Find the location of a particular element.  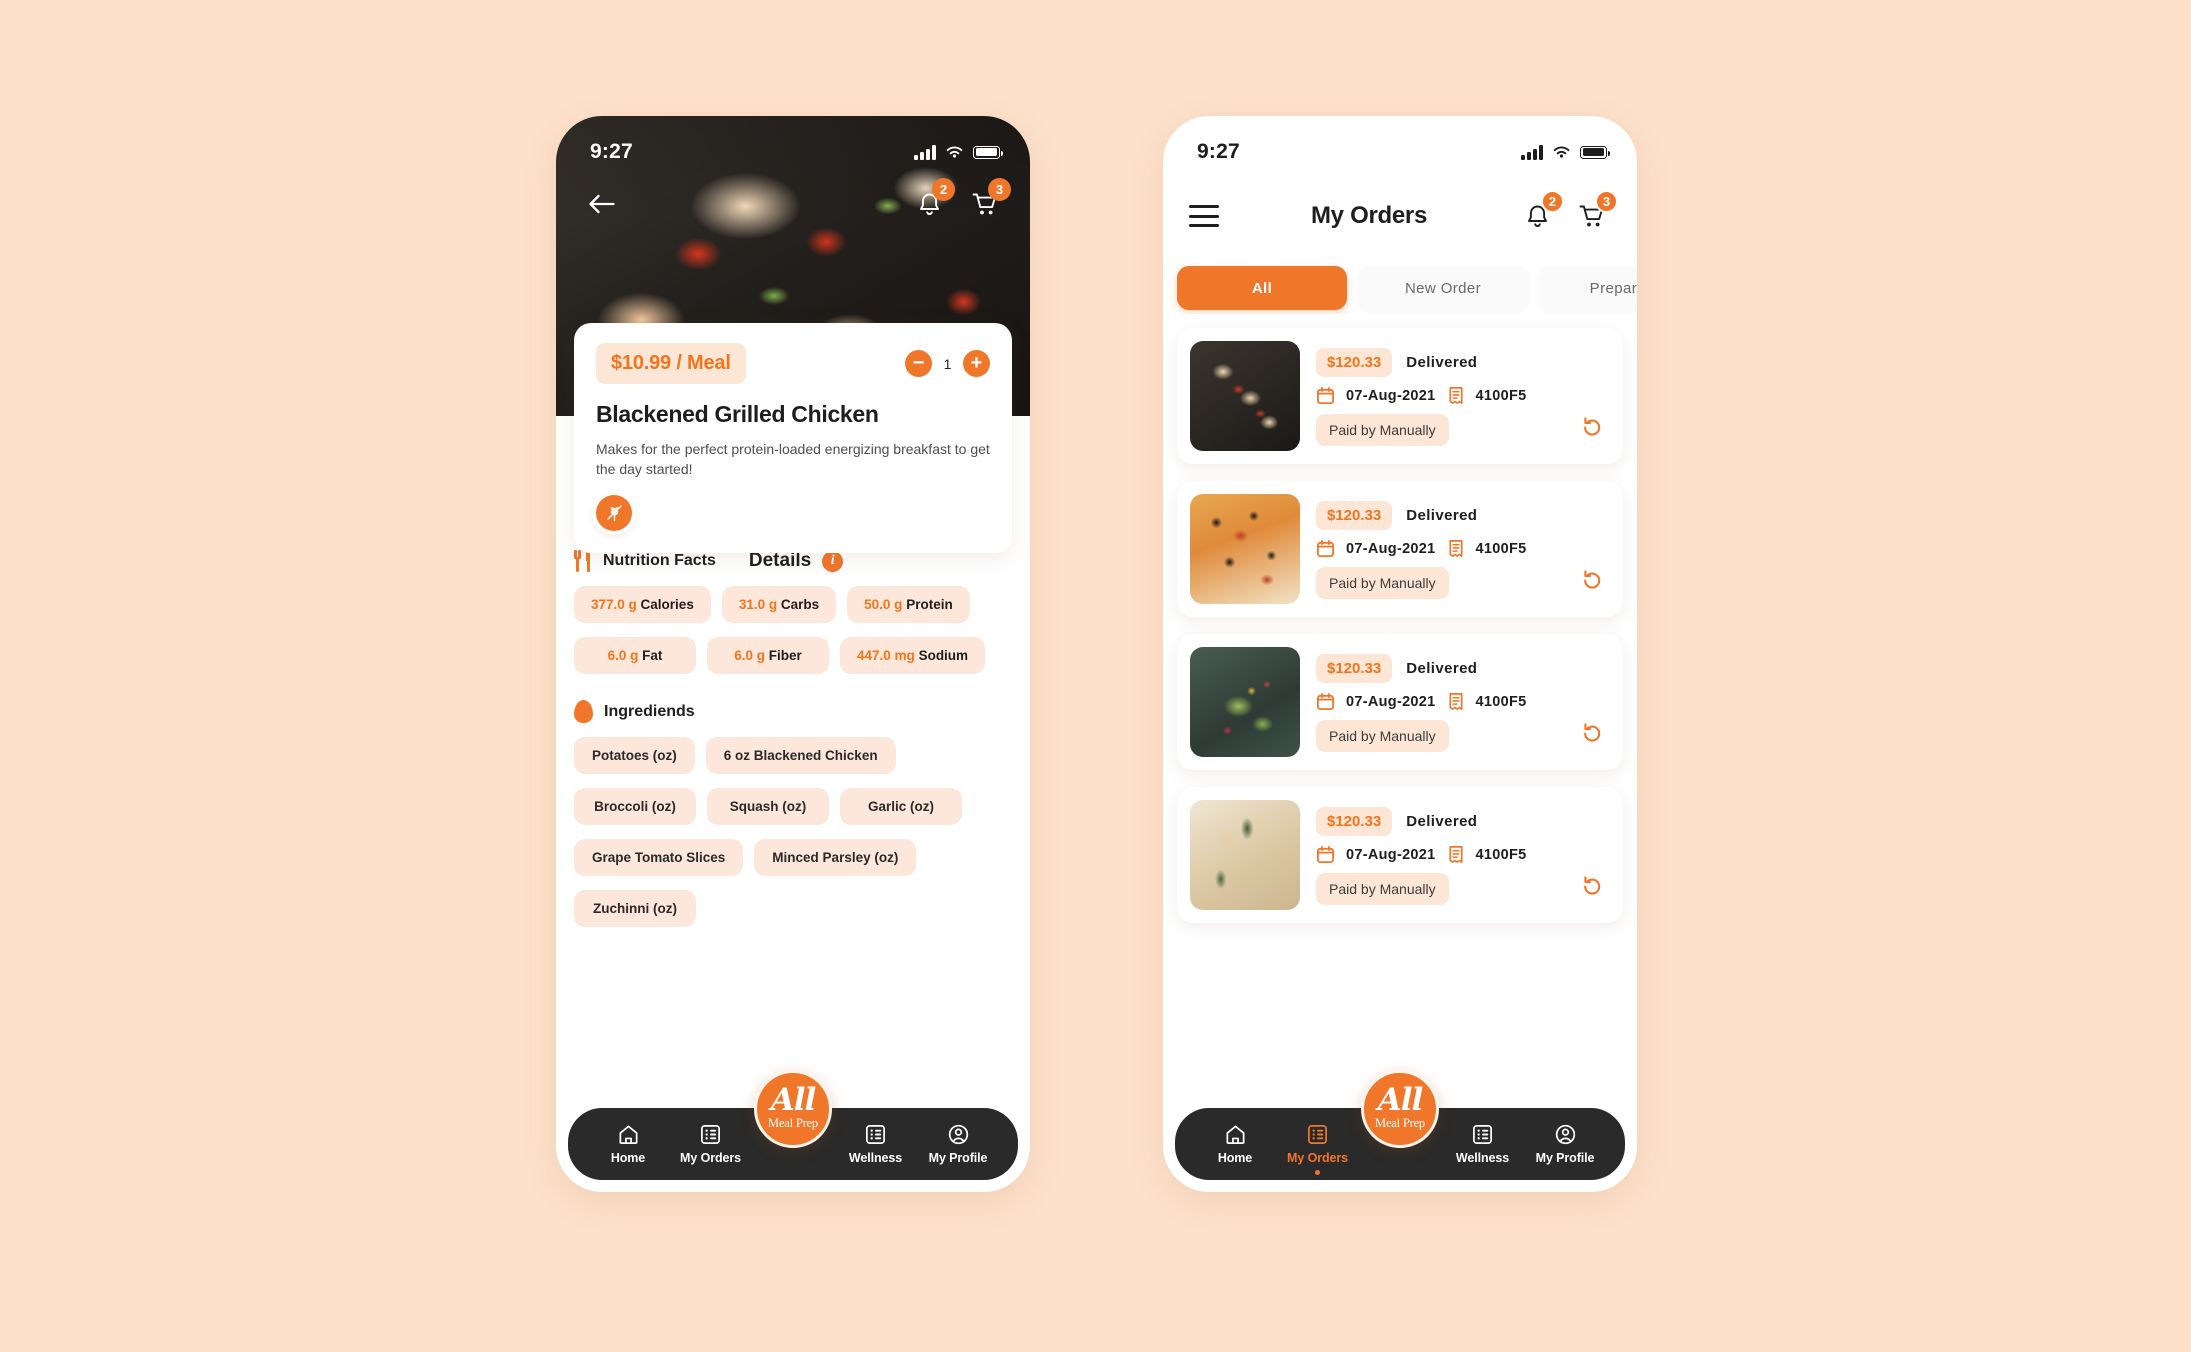

nav-label: Wellness is located at coordinates (875, 1158).